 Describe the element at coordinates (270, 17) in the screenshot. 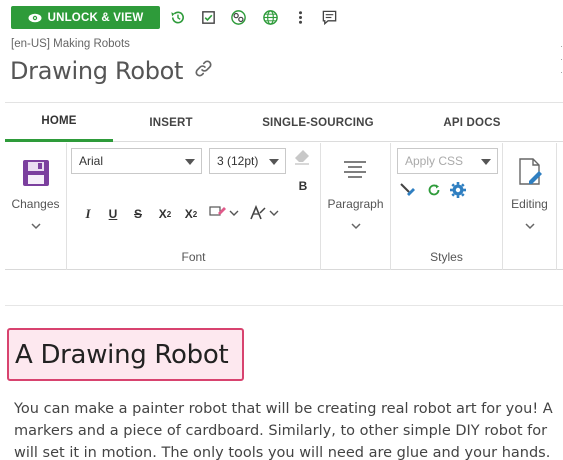

I see `globe-icon` at that location.